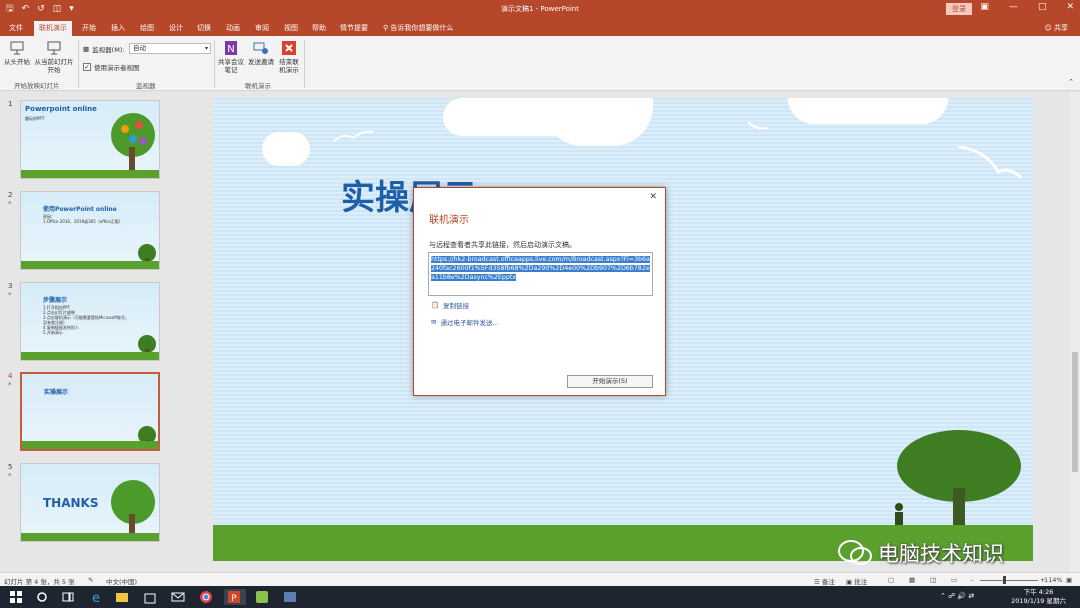  Describe the element at coordinates (1004, 580) in the screenshot. I see `zoom-slider-thumb` at that location.